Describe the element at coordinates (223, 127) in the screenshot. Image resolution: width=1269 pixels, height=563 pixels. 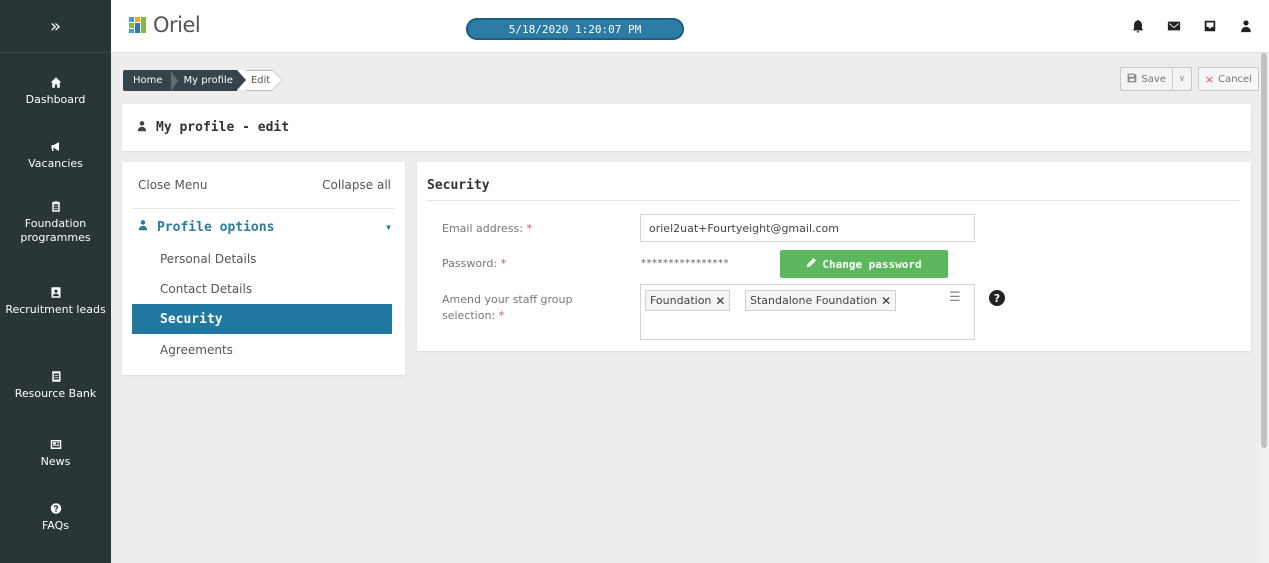
I see `page-title: My profile - edit` at that location.